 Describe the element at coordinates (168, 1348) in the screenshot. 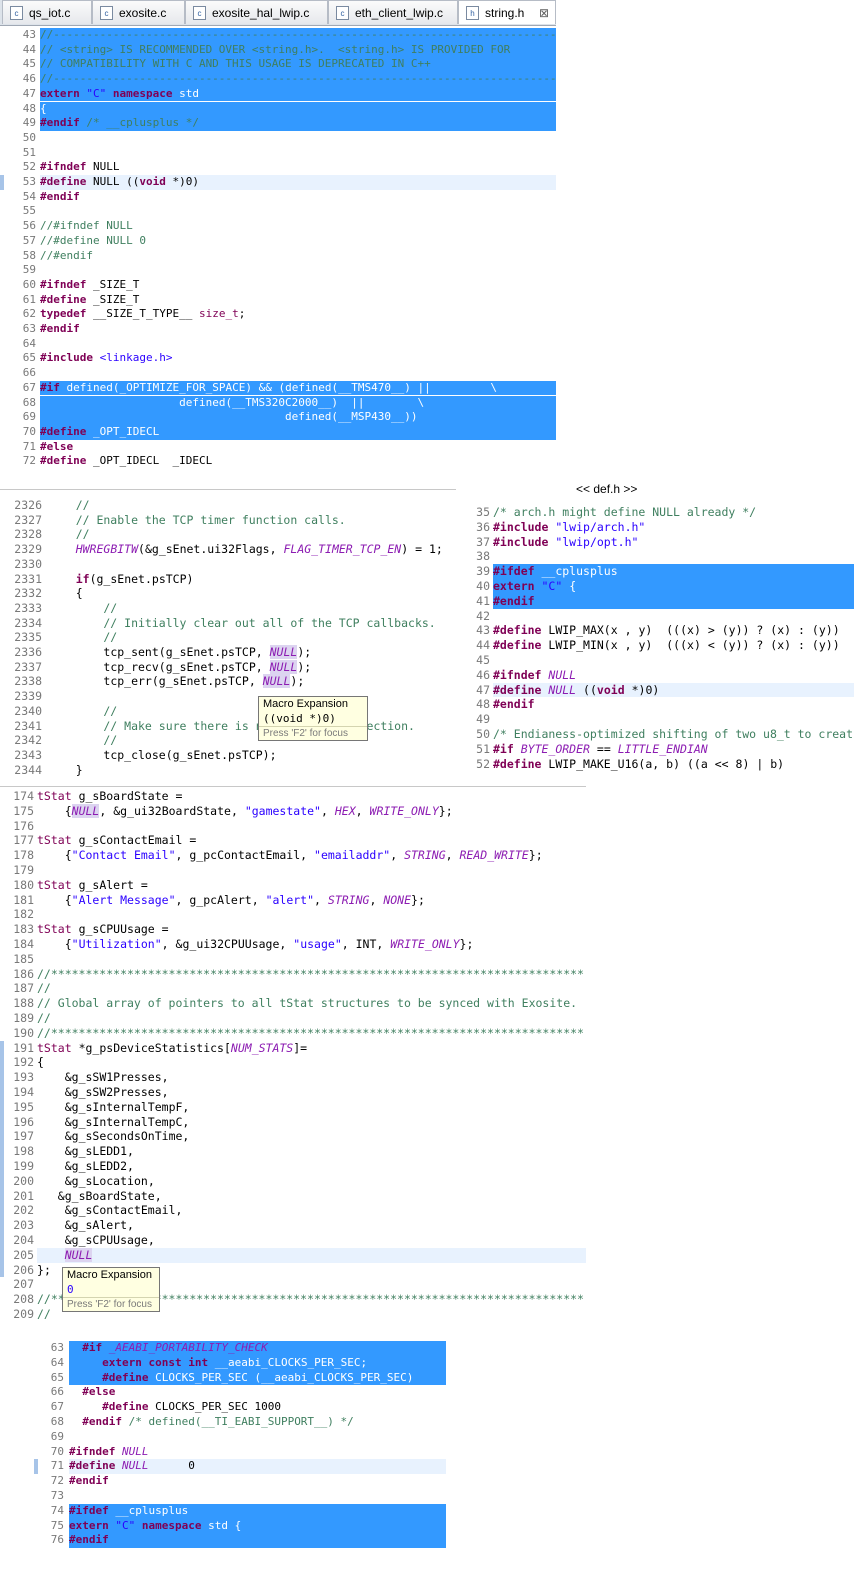

I see `code-line: #if _AEABI_PORTABILITY_CHECK` at that location.